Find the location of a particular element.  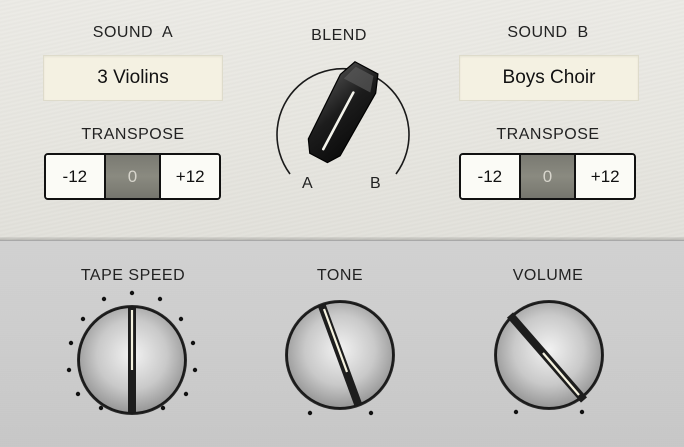

tone-title: TONE is located at coordinates (340, 275).